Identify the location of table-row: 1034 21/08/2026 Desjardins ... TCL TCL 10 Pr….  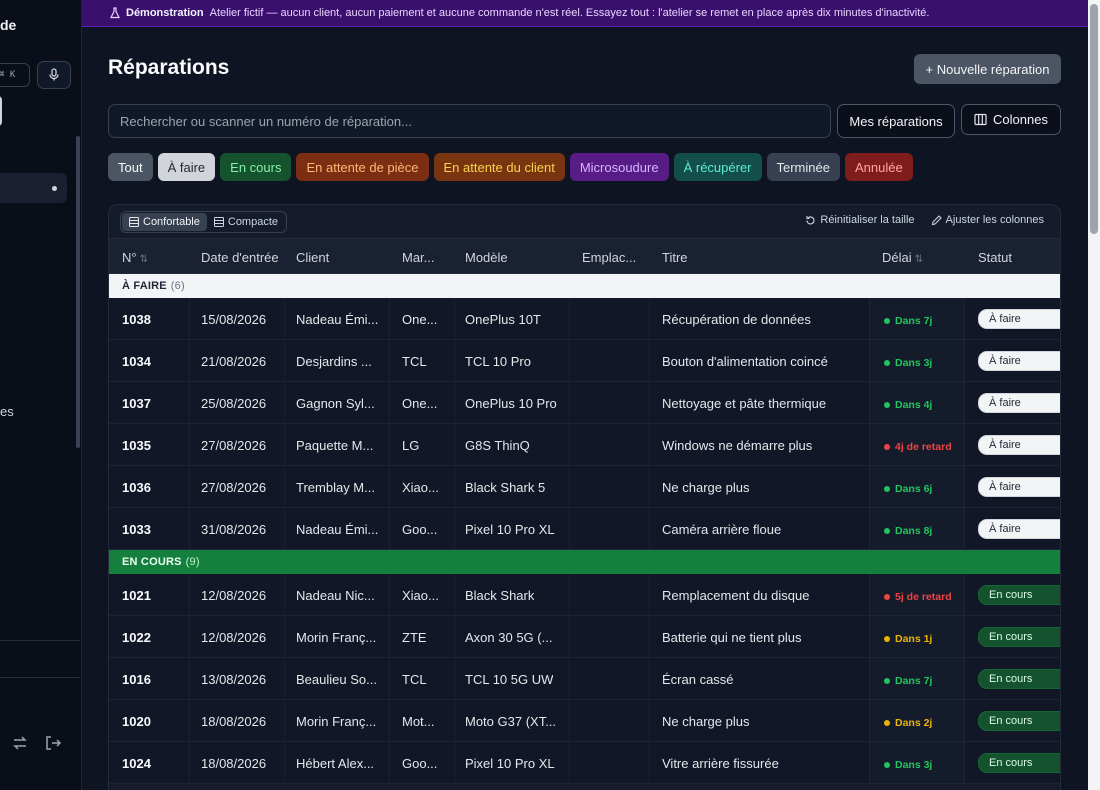
(584, 361).